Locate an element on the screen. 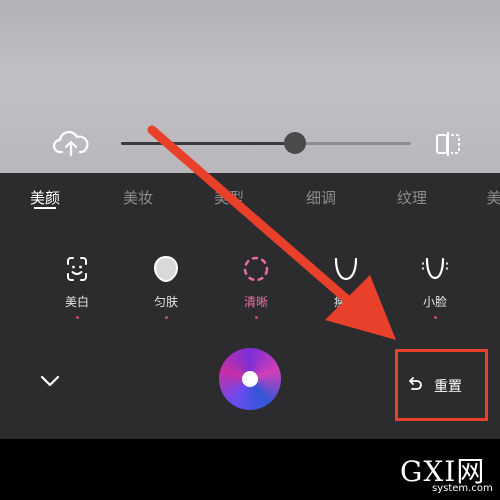 The width and height of the screenshot is (500, 500). tool-label: 瘦脸 is located at coordinates (345, 302).